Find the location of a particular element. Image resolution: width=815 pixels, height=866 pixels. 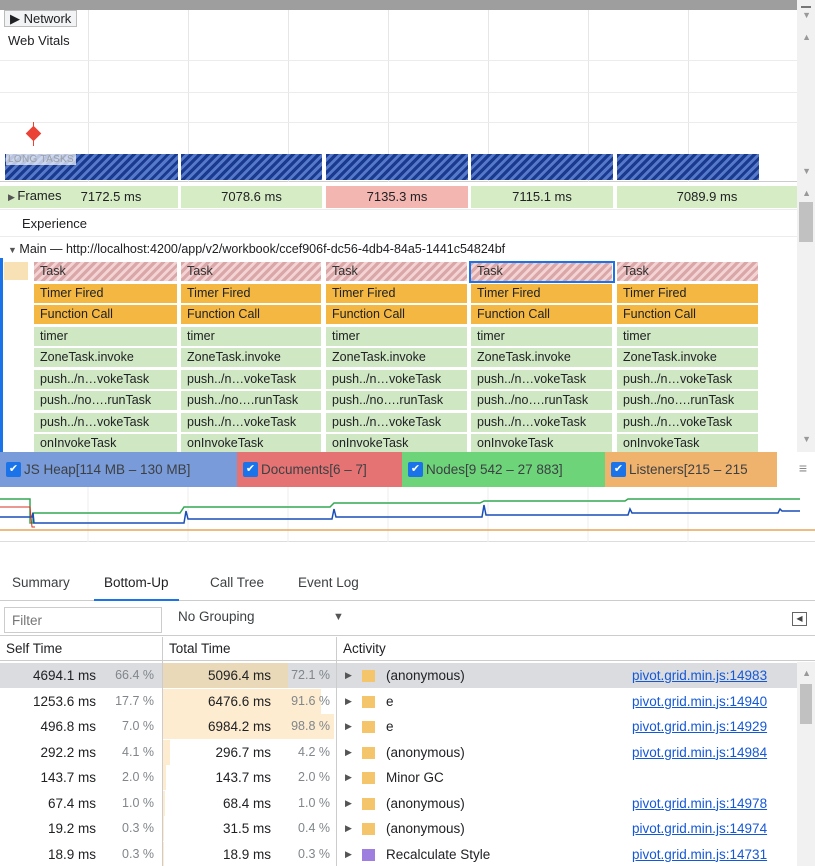

tab-summary: Summary is located at coordinates (41, 582).